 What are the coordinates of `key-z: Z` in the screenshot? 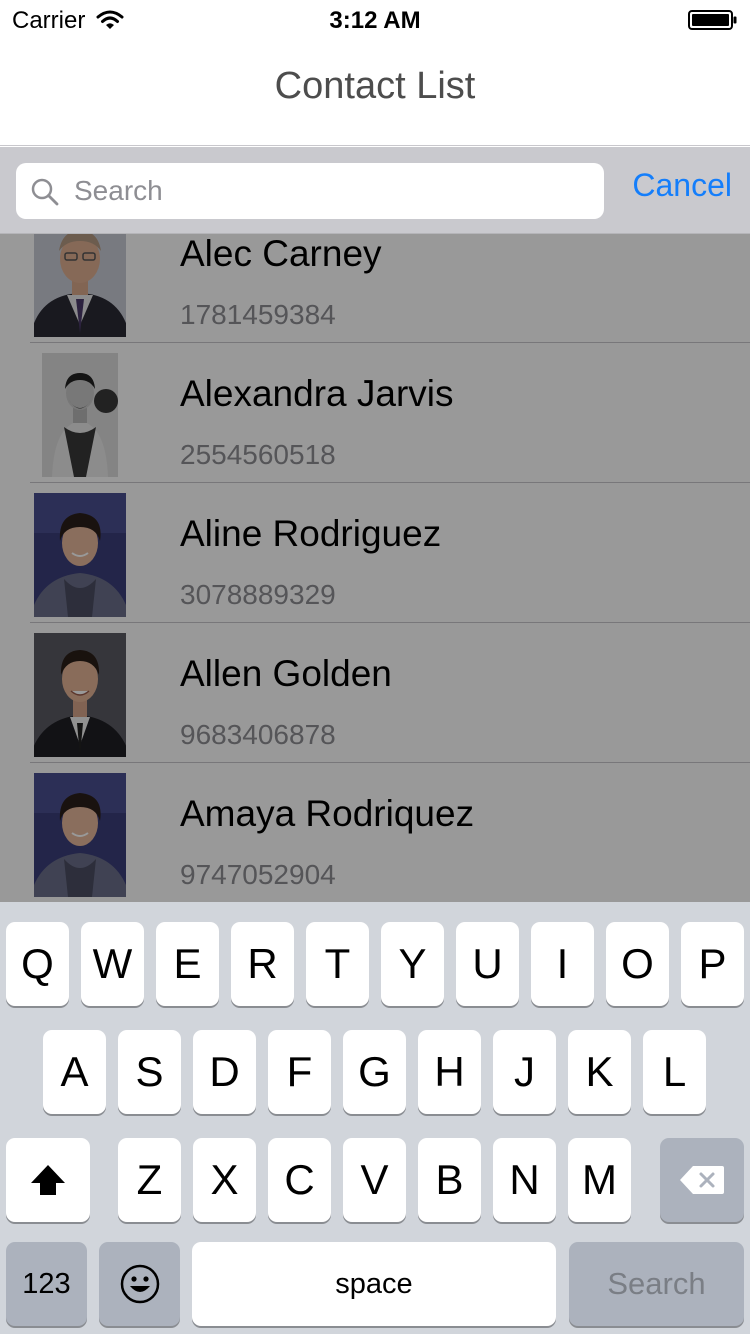 It's located at (149, 1180).